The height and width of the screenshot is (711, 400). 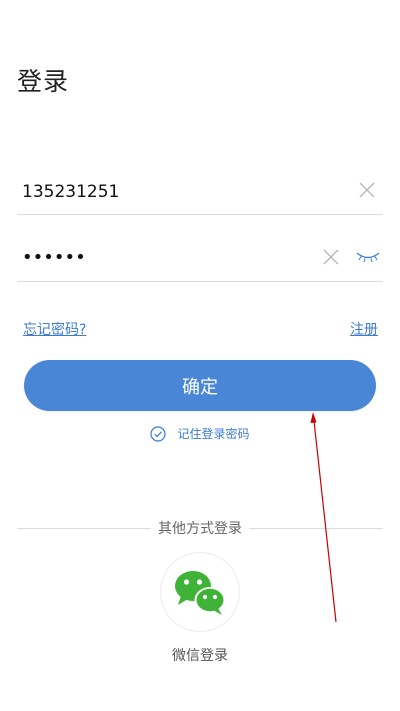 I want to click on password-input: ••••••, so click(x=54, y=257).